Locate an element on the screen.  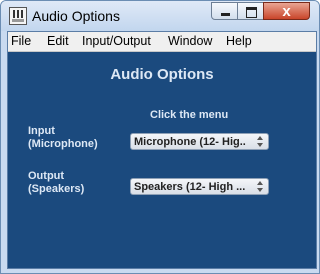
window-title: Audio Options is located at coordinates (76, 16).